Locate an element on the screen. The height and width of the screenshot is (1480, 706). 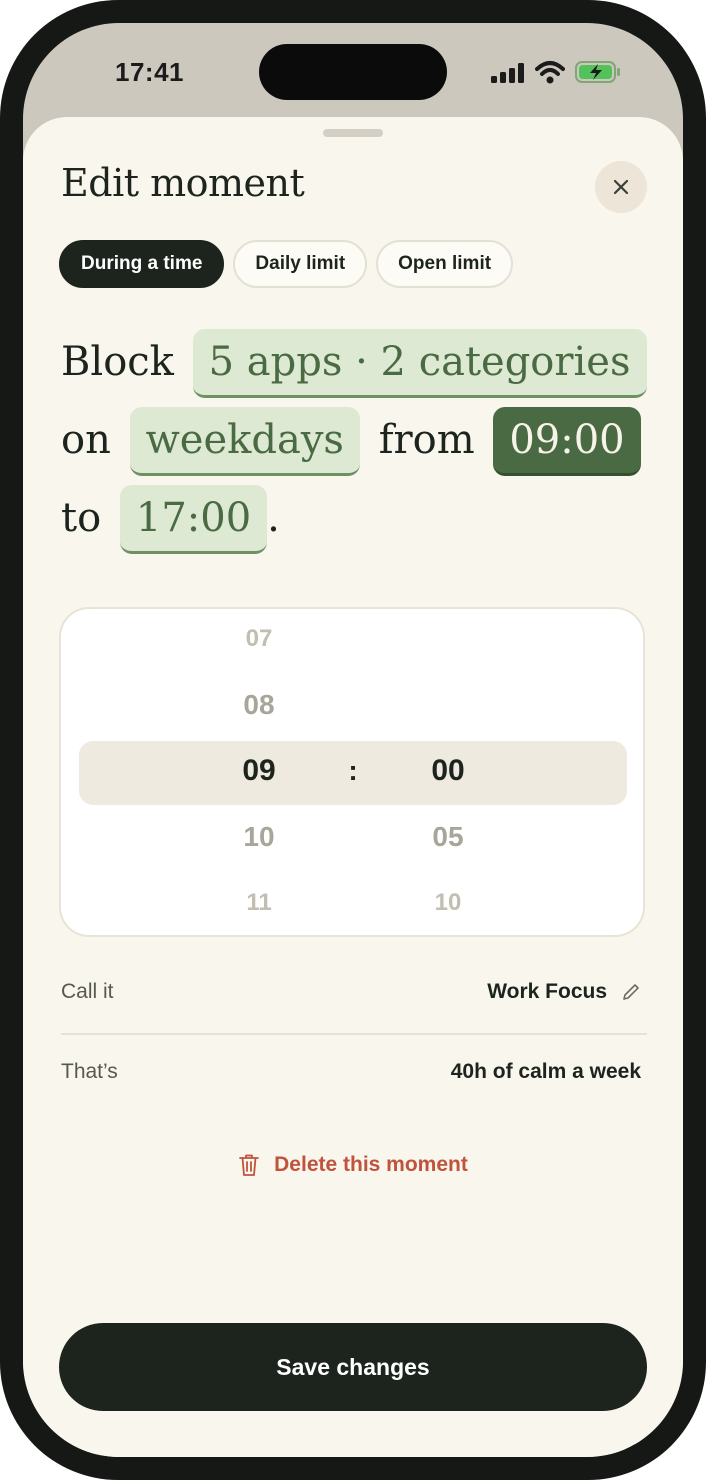
start-time-chip: 09:00 is located at coordinates (567, 441).